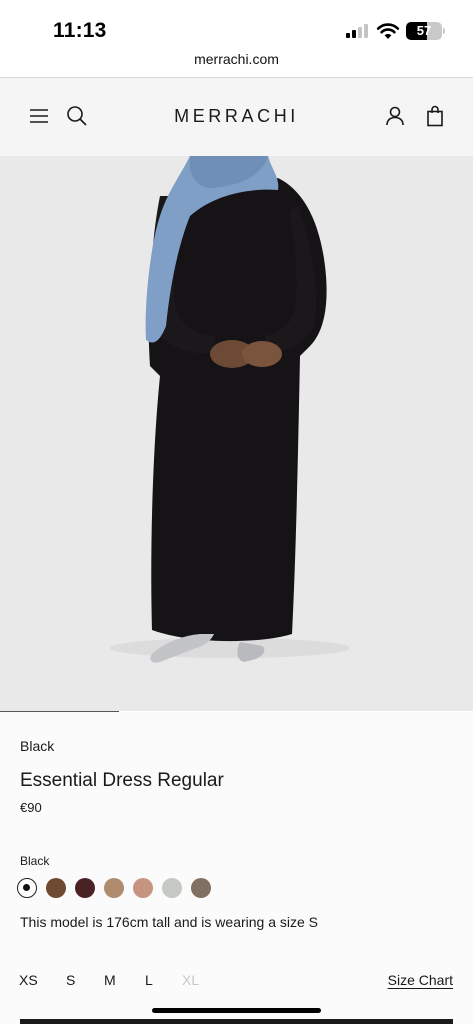 The width and height of the screenshot is (473, 1024). I want to click on product-color-label: Black, so click(37, 746).